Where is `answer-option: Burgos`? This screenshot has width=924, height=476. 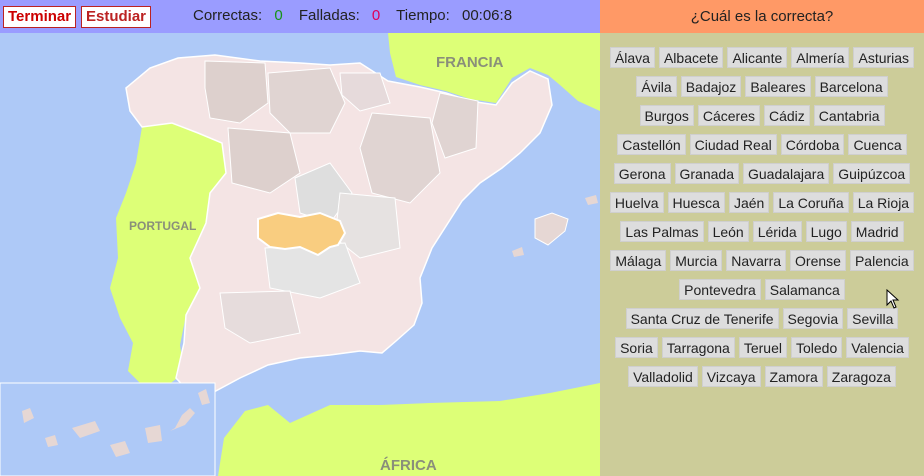
answer-option: Burgos is located at coordinates (666, 115).